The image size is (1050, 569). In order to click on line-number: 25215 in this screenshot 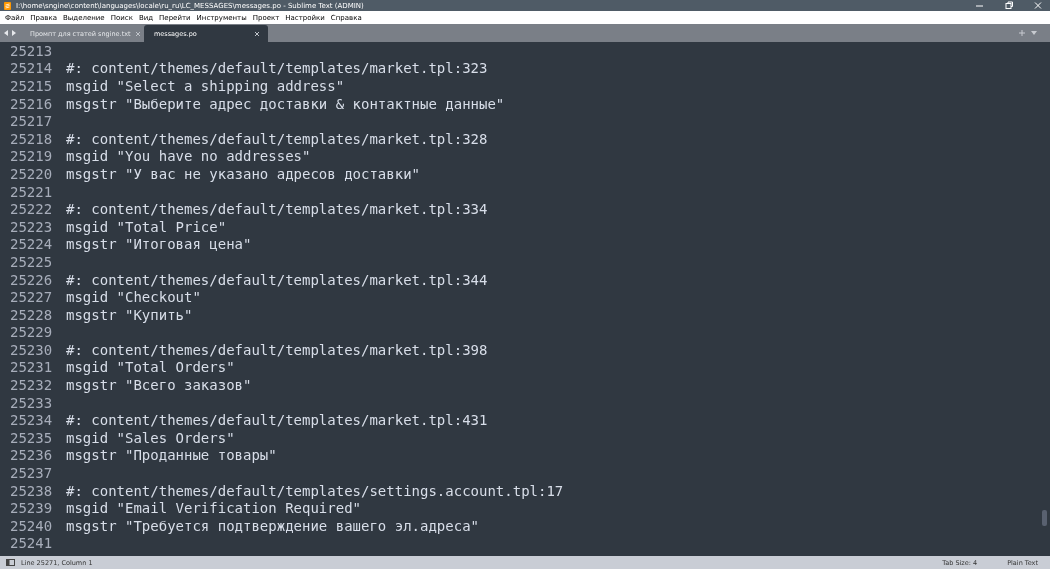, I will do `click(31, 86)`.